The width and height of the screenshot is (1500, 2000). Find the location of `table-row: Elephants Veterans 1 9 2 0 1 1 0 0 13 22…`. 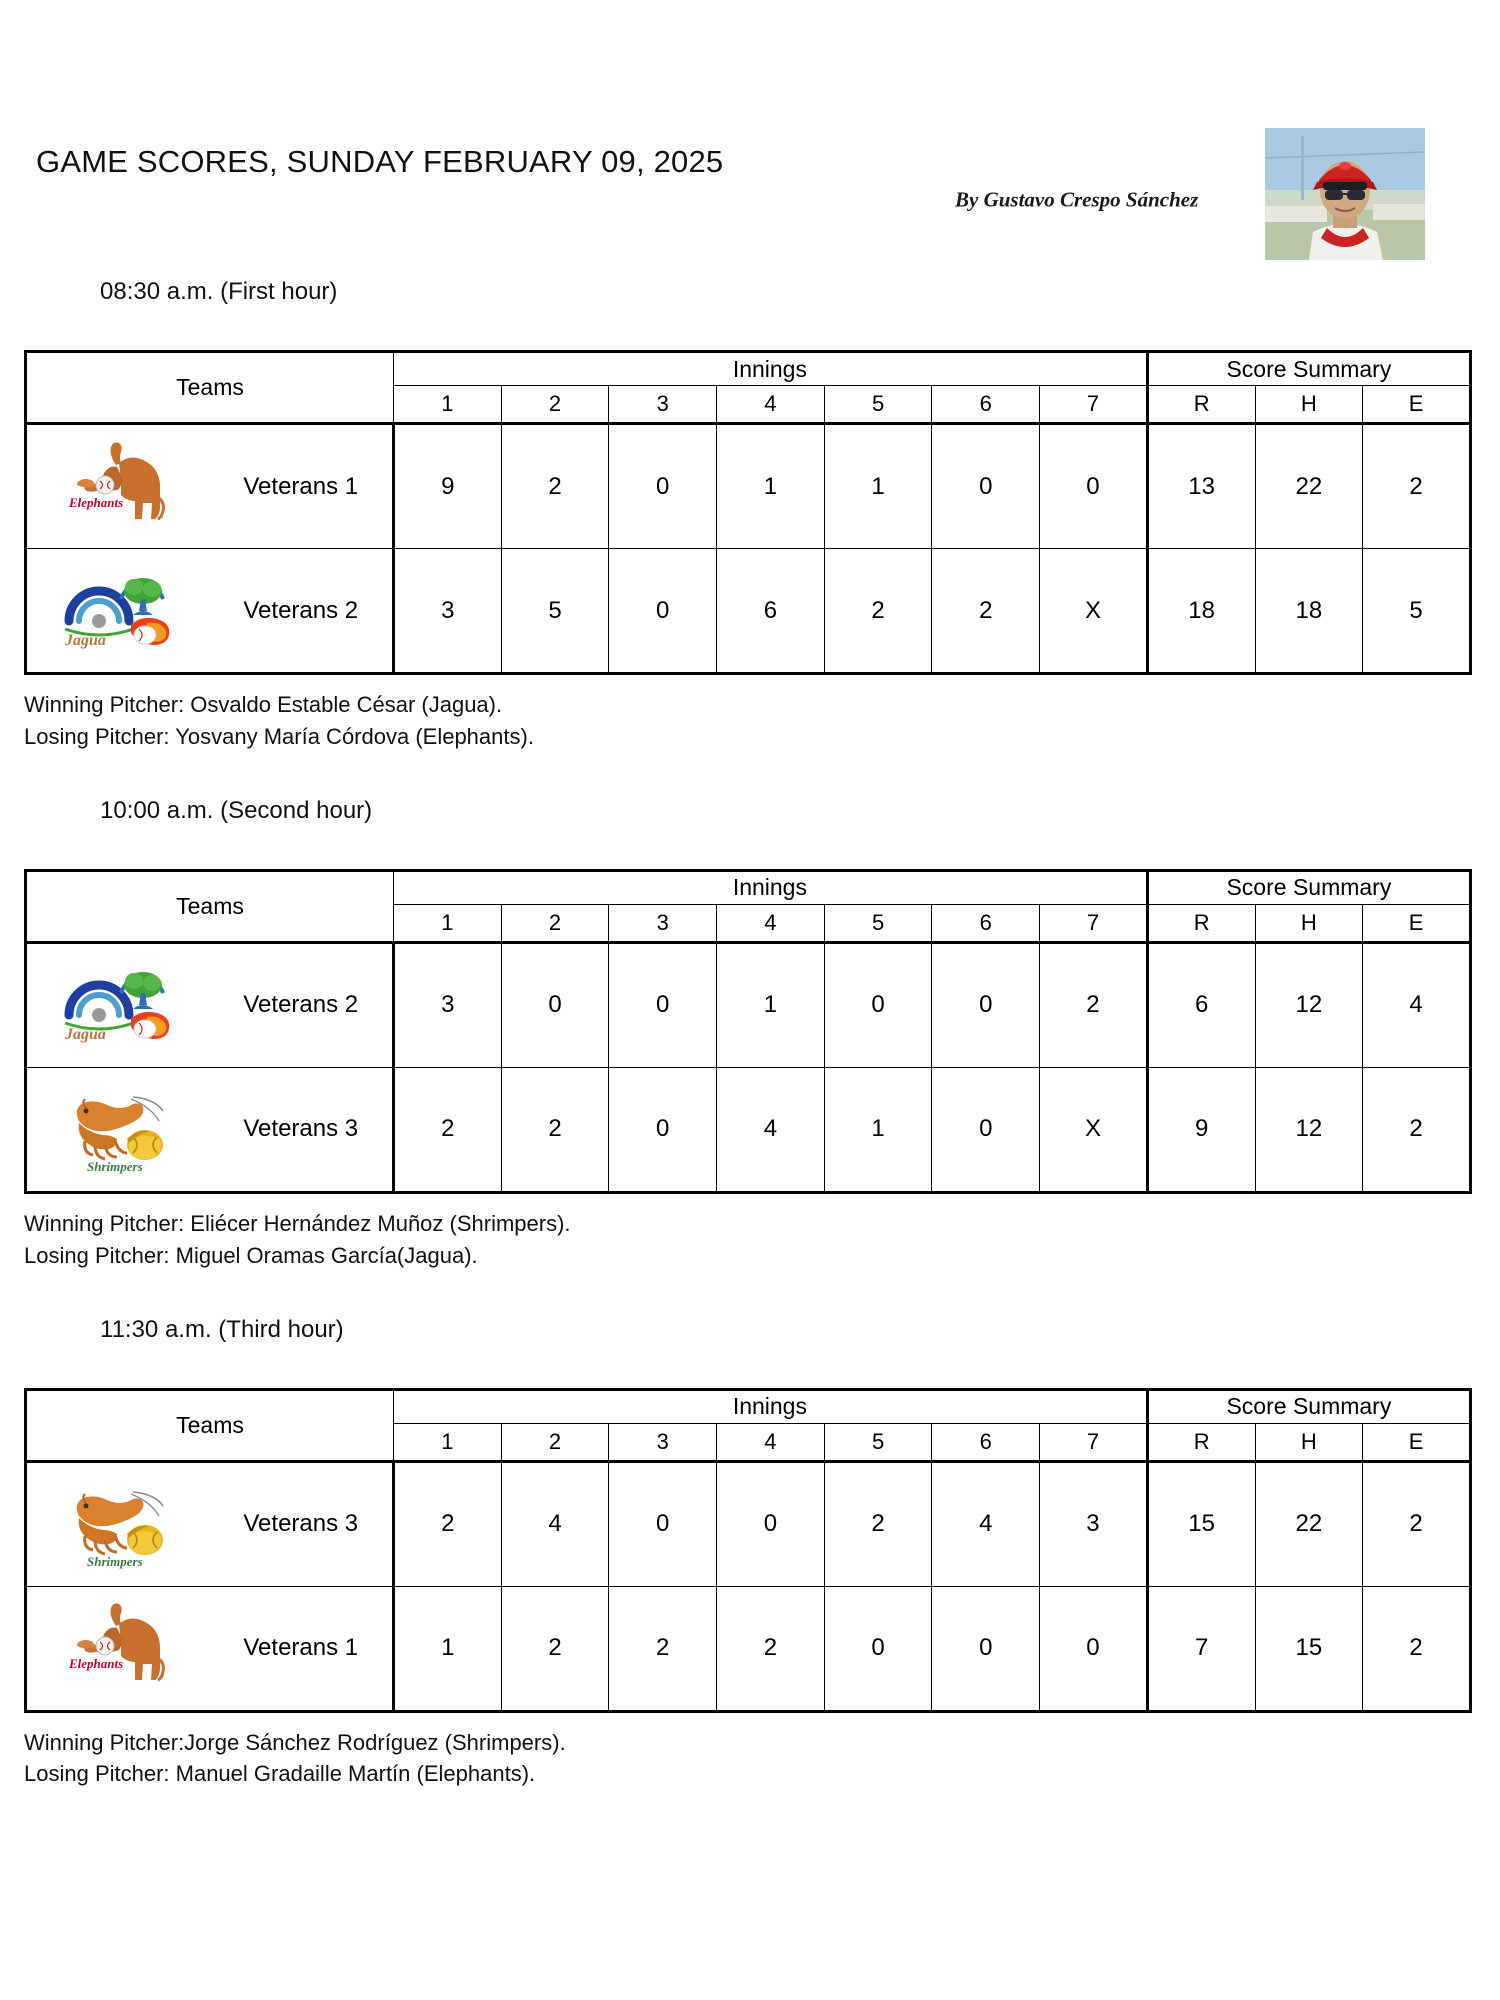

table-row: Elephants Veterans 1 9 2 0 1 1 0 0 13 22… is located at coordinates (748, 486).